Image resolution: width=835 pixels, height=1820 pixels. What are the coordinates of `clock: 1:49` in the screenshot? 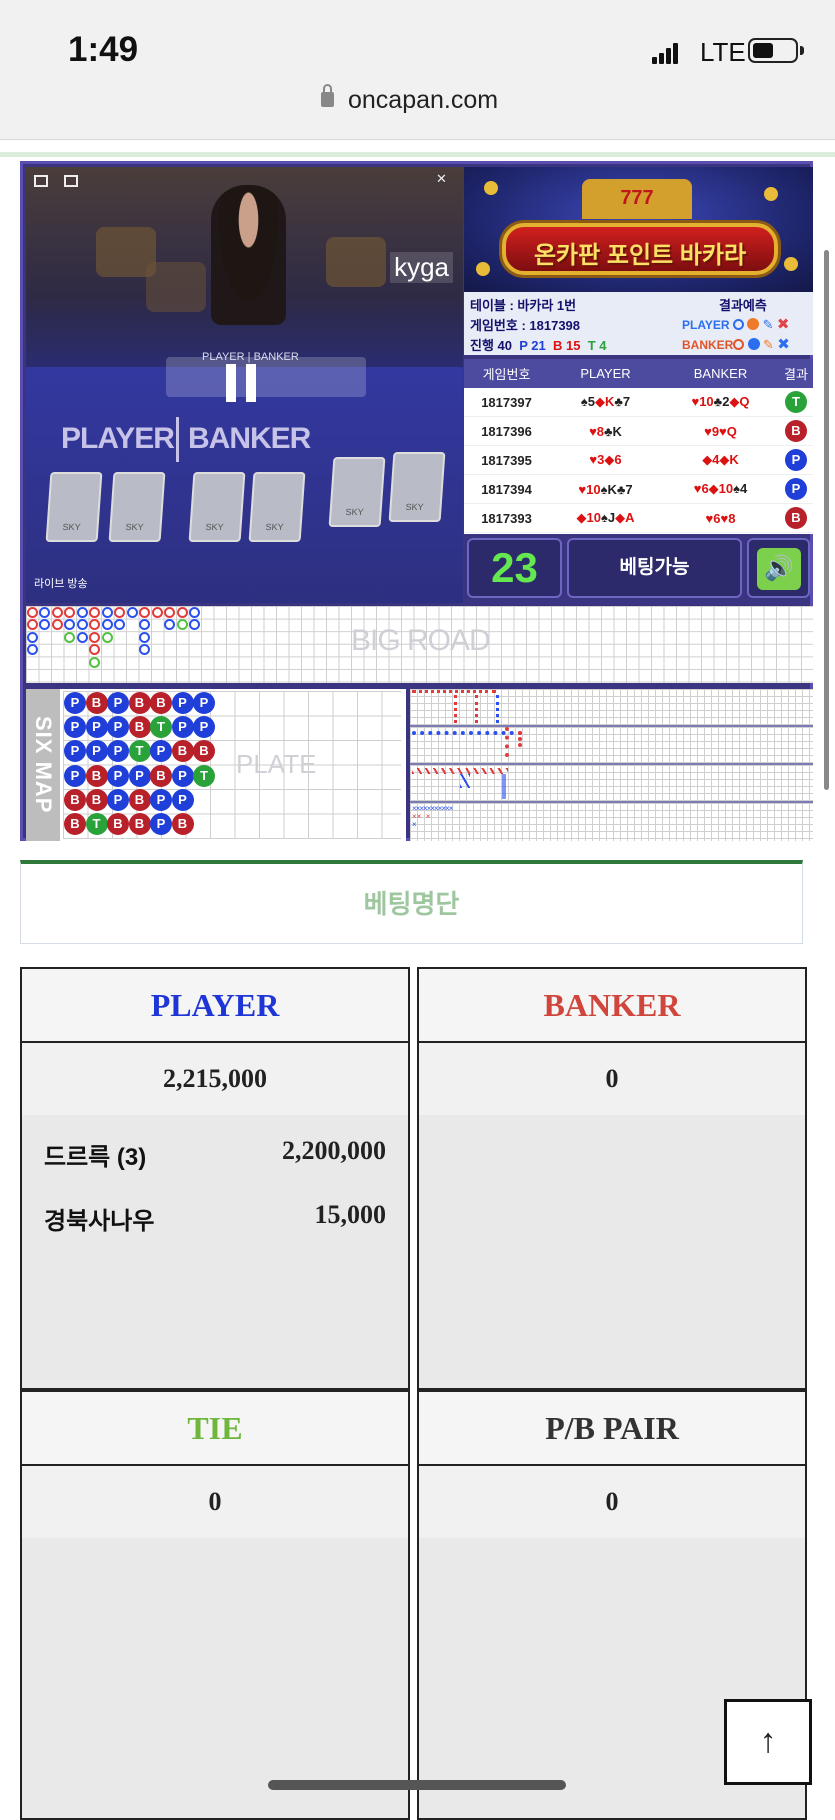 It's located at (103, 49).